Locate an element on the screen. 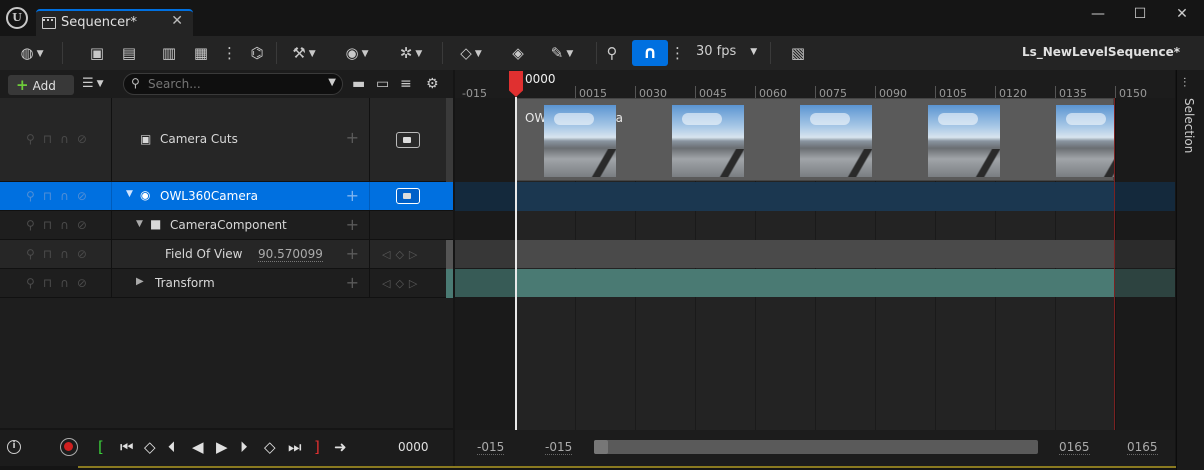 Image resolution: width=1204 pixels, height=470 pixels. track-row-transform: ⚲⊓∩⊘ ▶ Transform + ◁◇▷ is located at coordinates (226, 283).